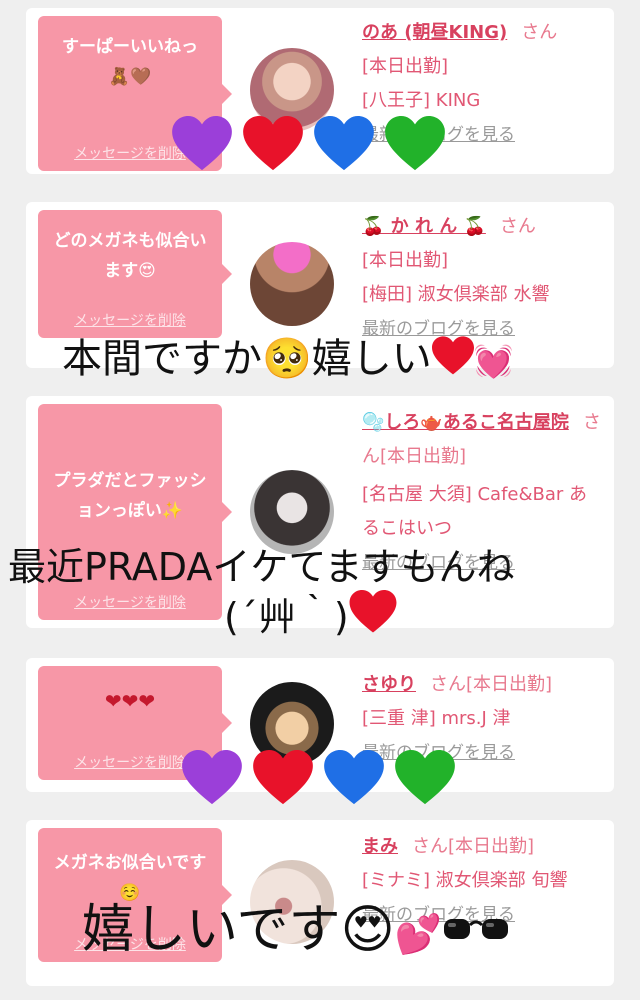 The width and height of the screenshot is (640, 1000). Describe the element at coordinates (465, 422) in the screenshot. I see `profile-name-link: 🫧しろ🫖あるこ名古屋院` at that location.